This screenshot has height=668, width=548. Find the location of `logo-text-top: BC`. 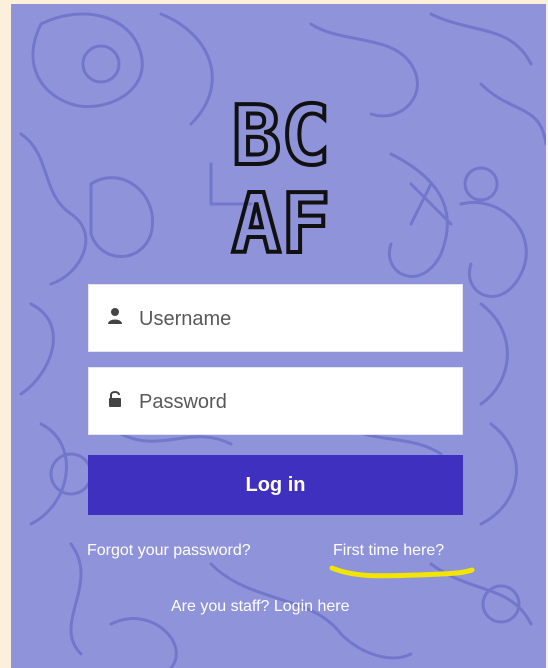

logo-text-top: BC is located at coordinates (281, 138).